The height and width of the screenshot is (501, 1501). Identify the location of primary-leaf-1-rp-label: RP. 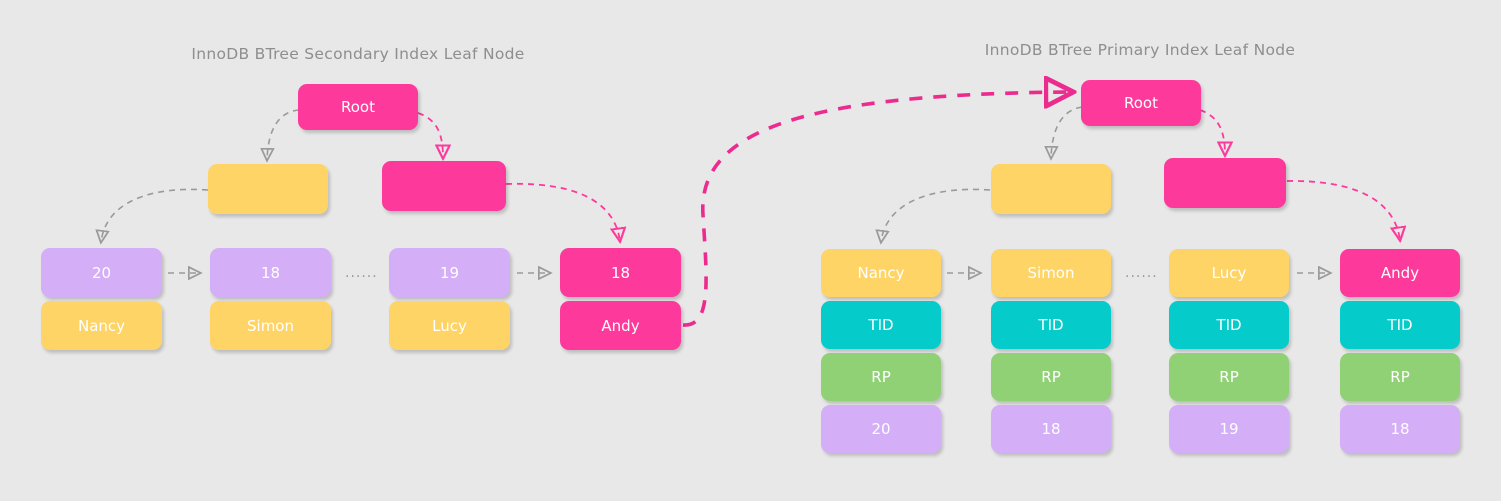
(881, 377).